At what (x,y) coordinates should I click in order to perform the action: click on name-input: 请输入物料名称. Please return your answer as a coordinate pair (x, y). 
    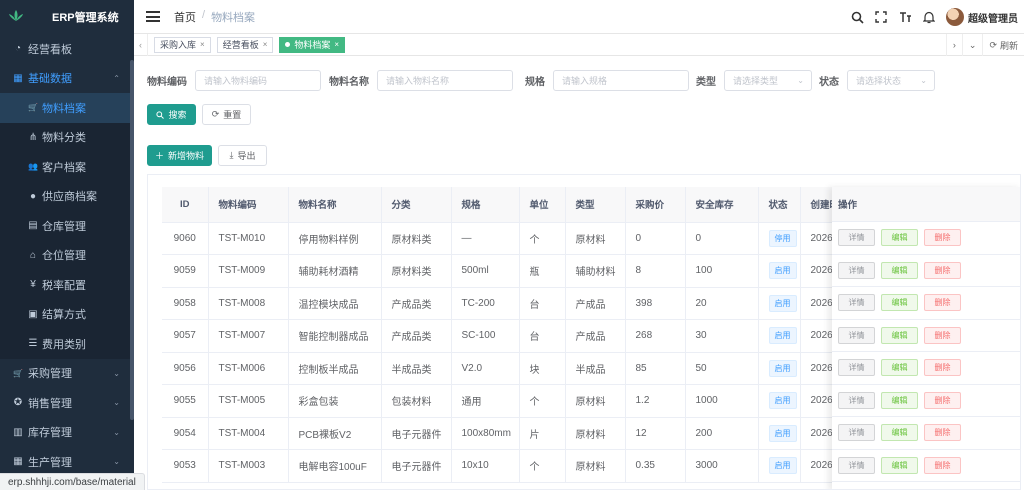
    Looking at the image, I should click on (445, 80).